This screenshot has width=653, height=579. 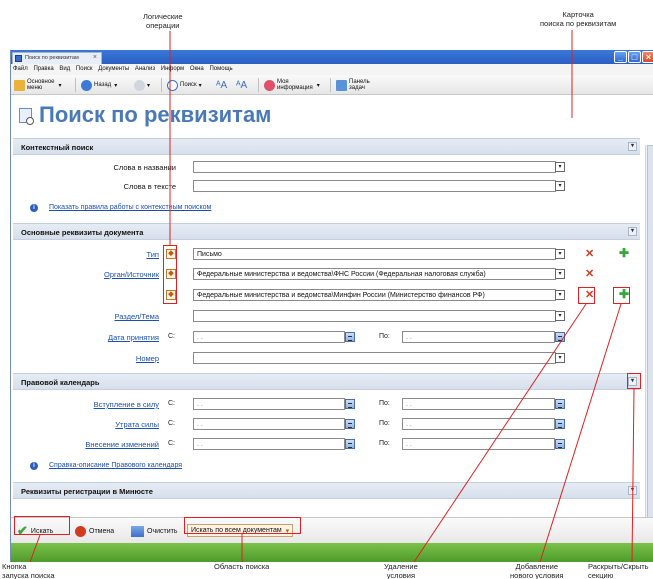 I want to click on menu-help: Помощь, so click(x=220, y=69).